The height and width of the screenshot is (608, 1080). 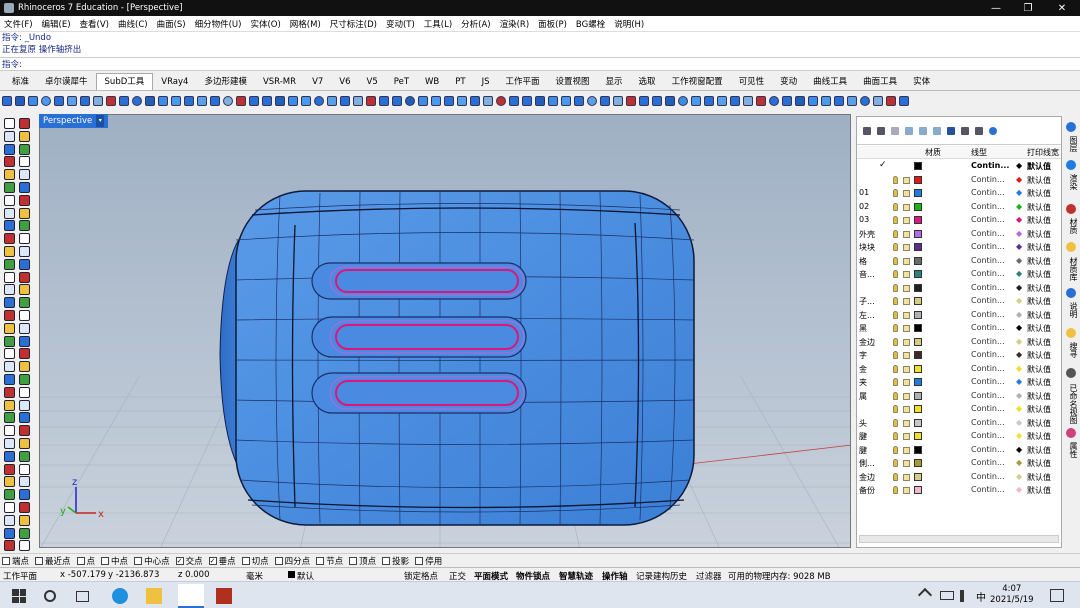 I want to click on layer-row: 字 Contin... ◆ 默认值, so click(x=959, y=356).